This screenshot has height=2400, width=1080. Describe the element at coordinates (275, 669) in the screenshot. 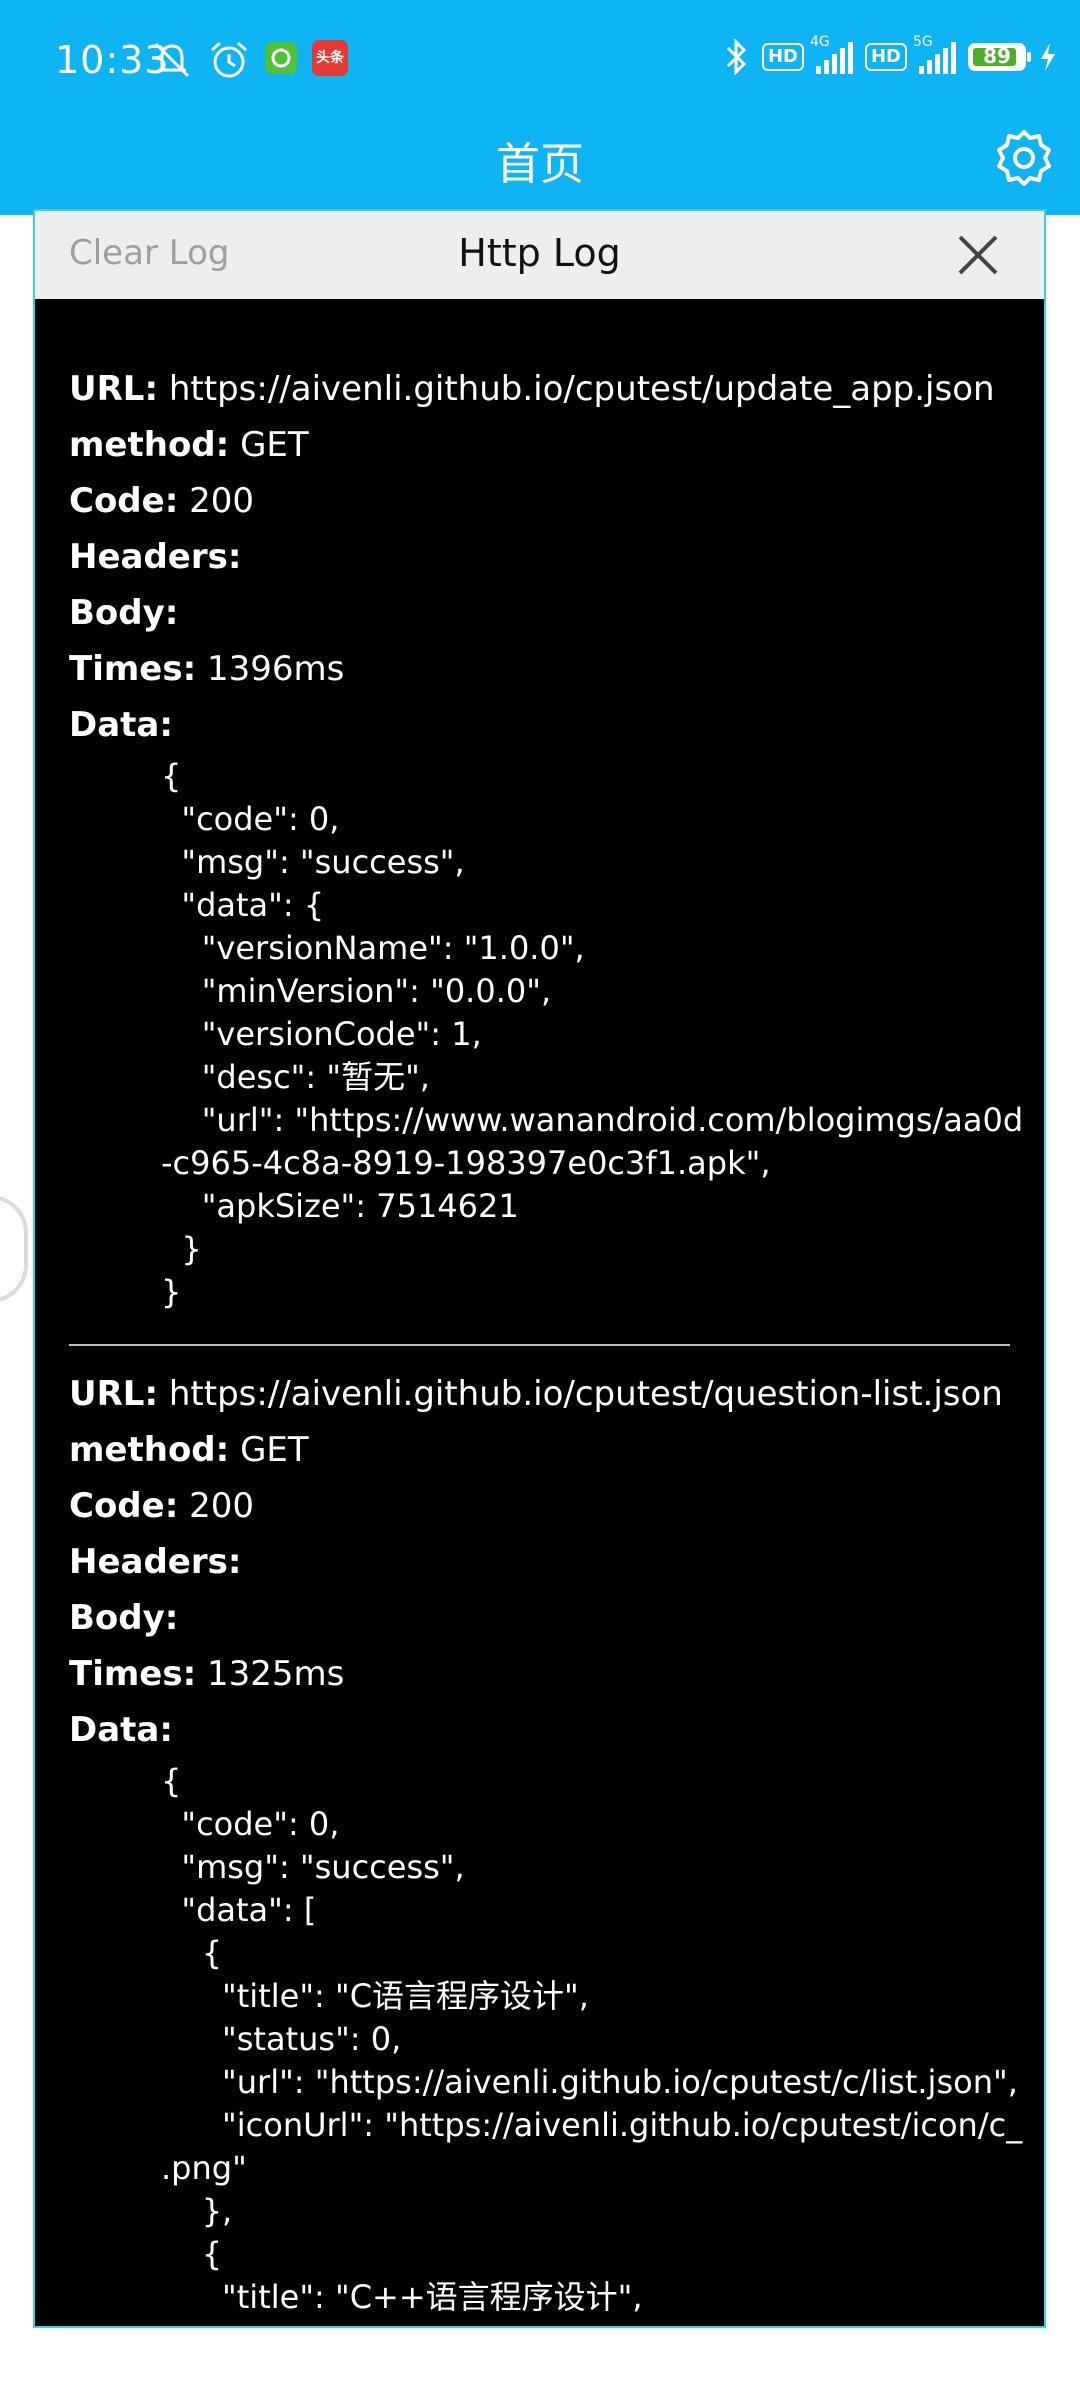

I see `log-times: 1396ms` at that location.